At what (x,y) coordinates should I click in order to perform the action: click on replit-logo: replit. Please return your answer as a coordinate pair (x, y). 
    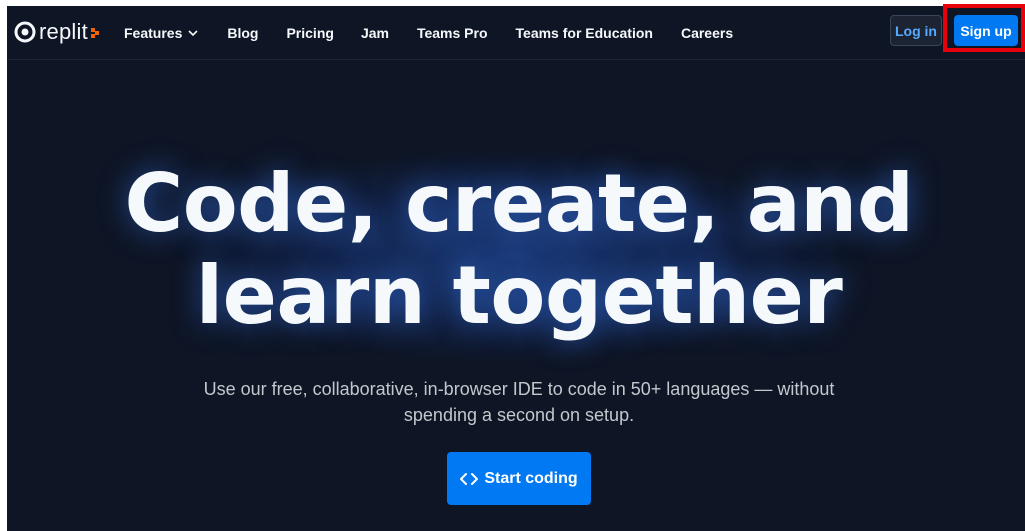
    Looking at the image, I should click on (57, 32).